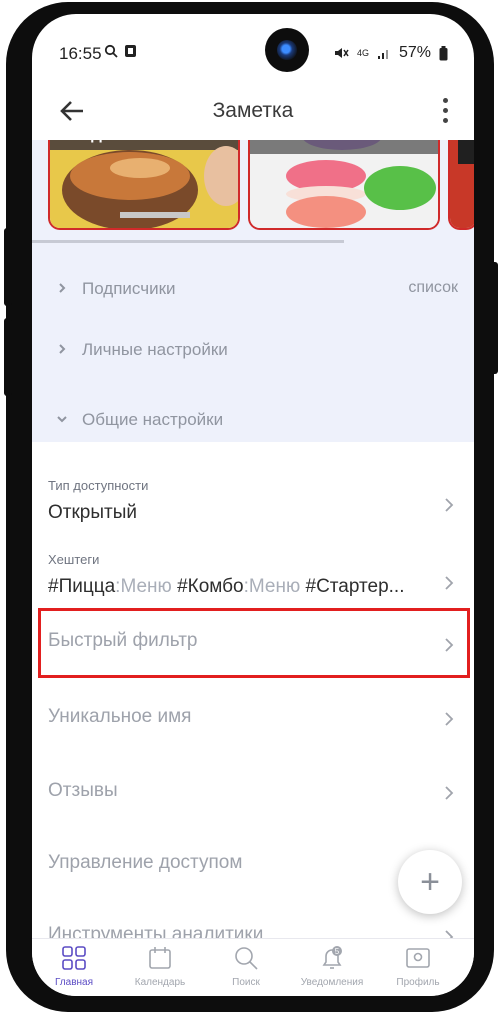  I want to click on unique-name-row: Уникальное имя, so click(253, 723).